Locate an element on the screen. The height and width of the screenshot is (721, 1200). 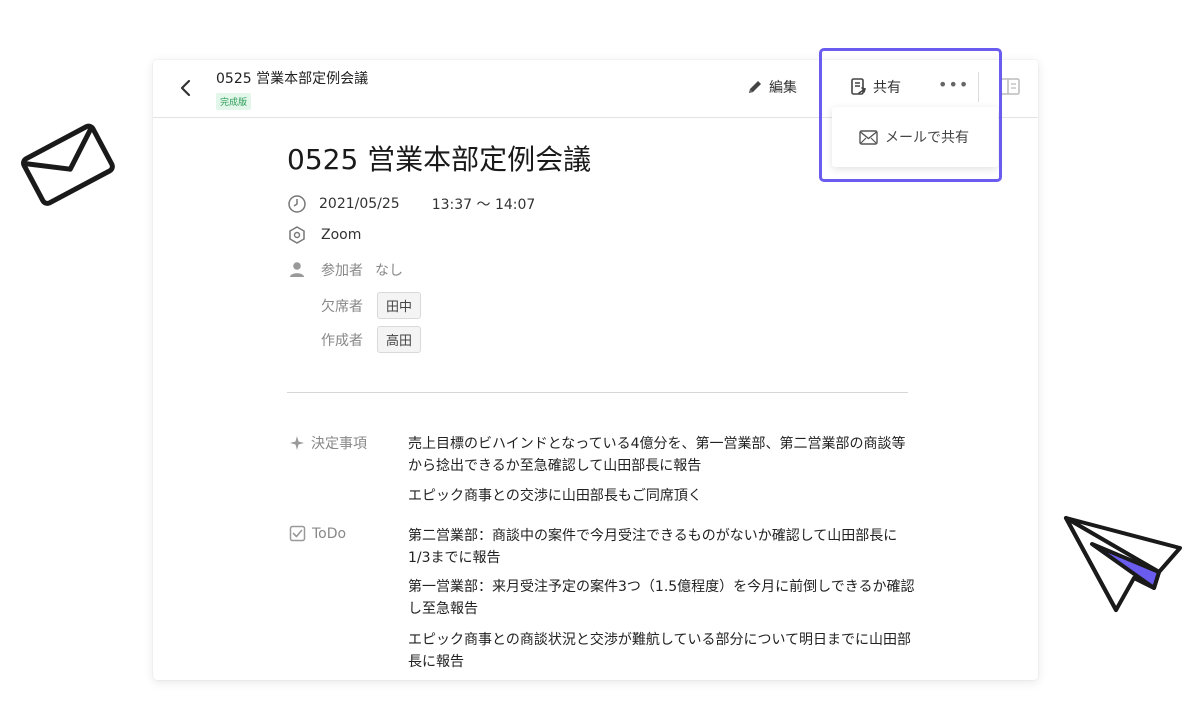
participants-row: 参加者 なし is located at coordinates (345, 270).